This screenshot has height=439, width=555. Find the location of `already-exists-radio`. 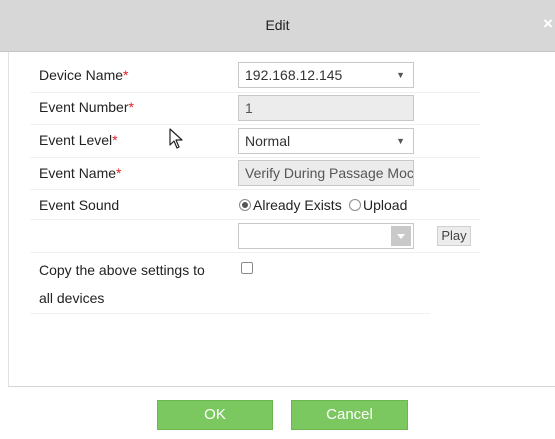

already-exists-radio is located at coordinates (245, 205).